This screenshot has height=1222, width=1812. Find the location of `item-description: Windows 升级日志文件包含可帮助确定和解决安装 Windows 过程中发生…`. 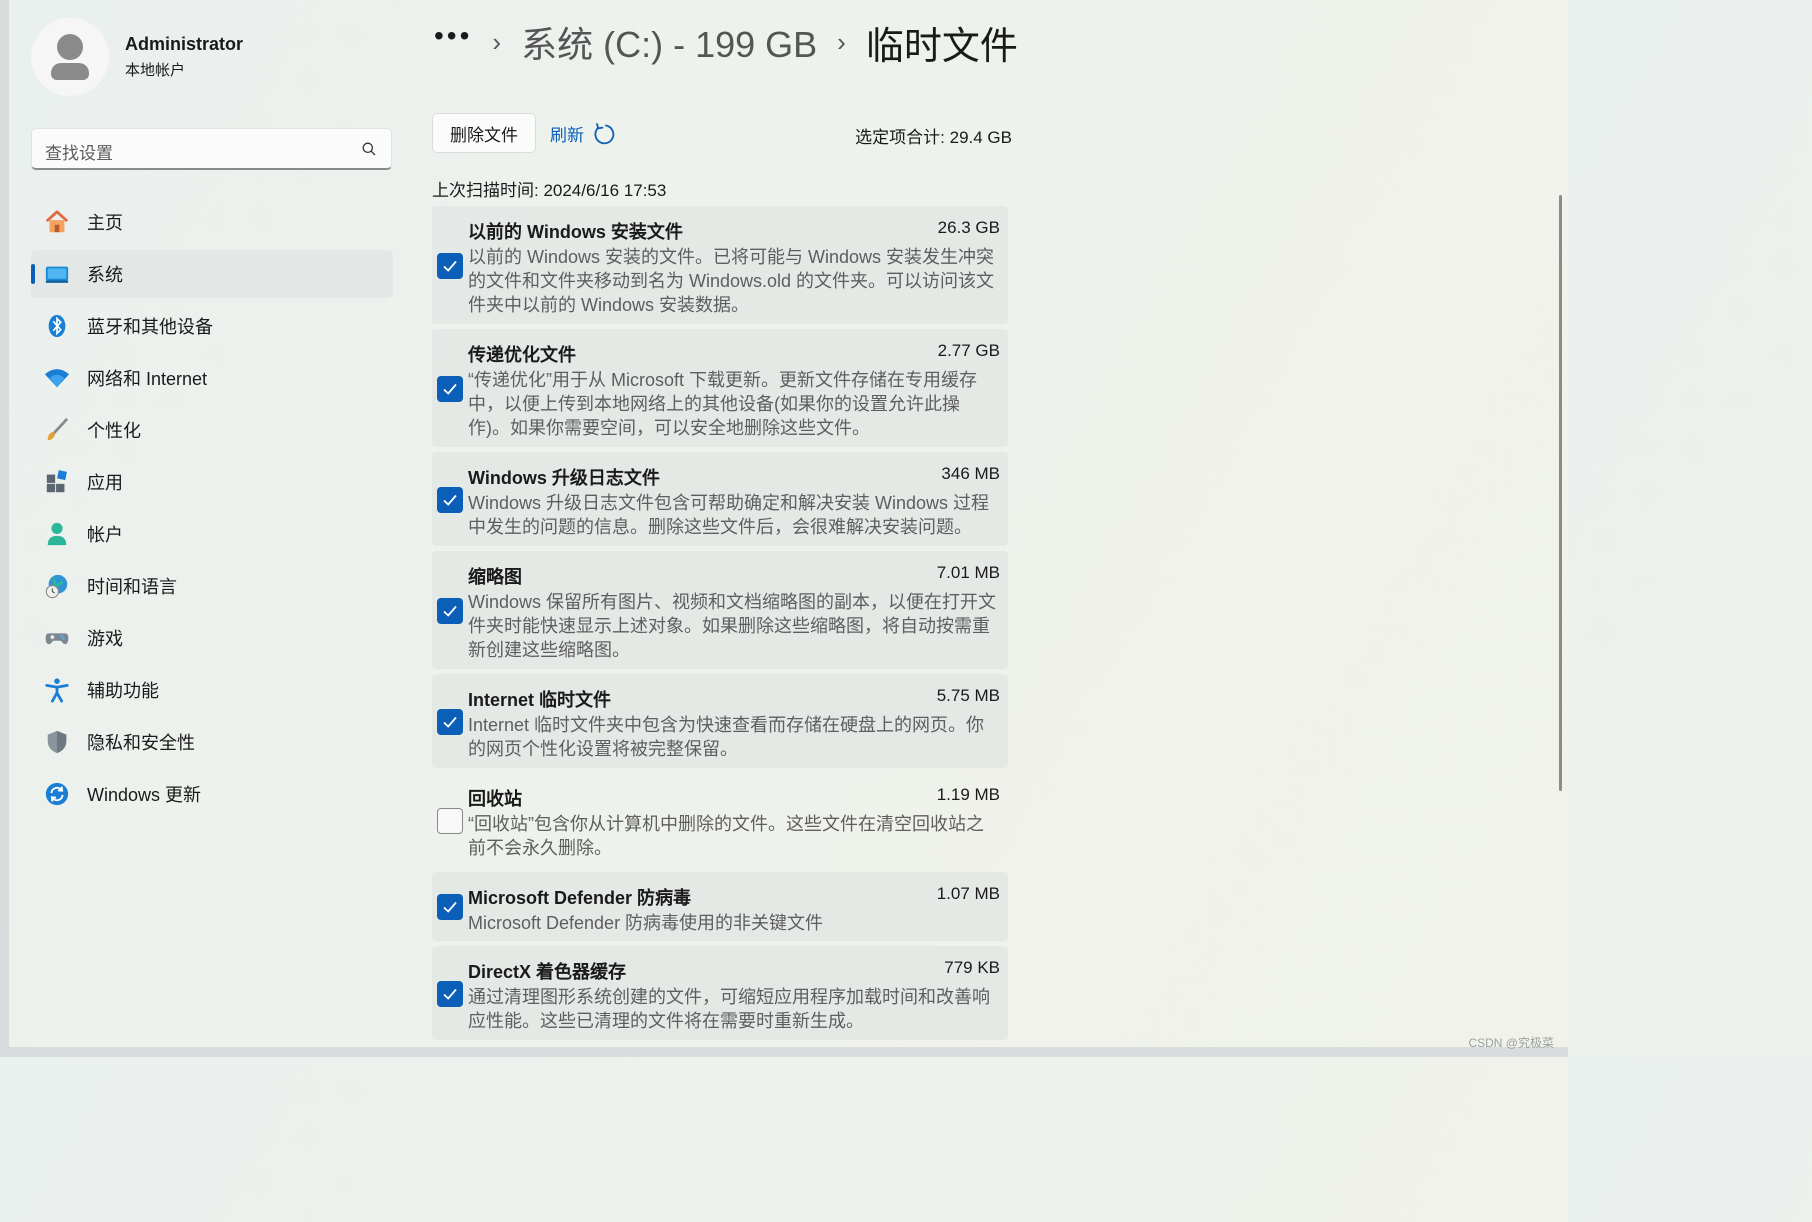

item-description: Windows 升级日志文件包含可帮助确定和解决安装 Windows 过程中发生… is located at coordinates (729, 515).